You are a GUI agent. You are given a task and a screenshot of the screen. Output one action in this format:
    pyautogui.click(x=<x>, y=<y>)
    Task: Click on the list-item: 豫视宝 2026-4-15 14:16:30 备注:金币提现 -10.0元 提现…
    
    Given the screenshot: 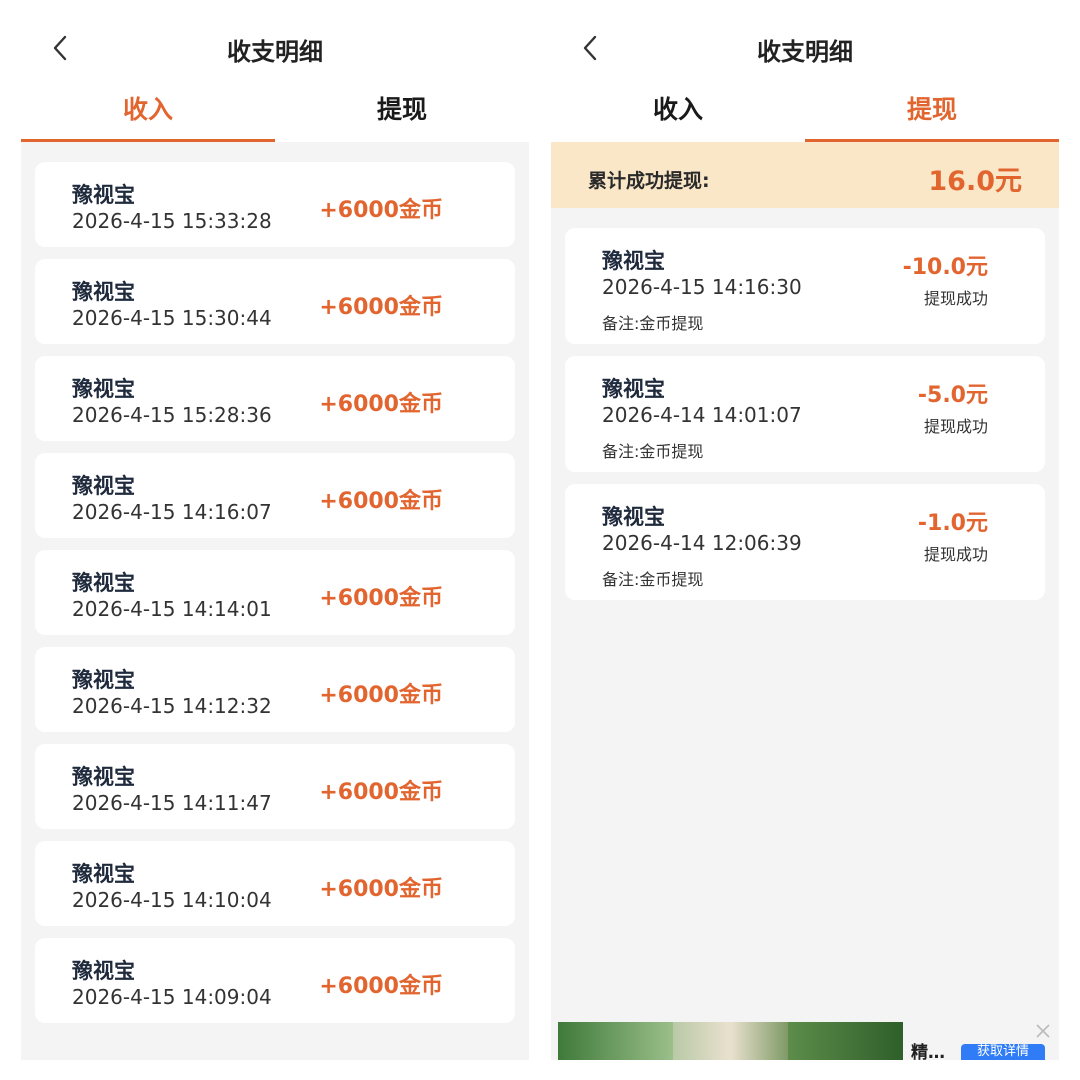 What is the action you would take?
    pyautogui.click(x=805, y=286)
    